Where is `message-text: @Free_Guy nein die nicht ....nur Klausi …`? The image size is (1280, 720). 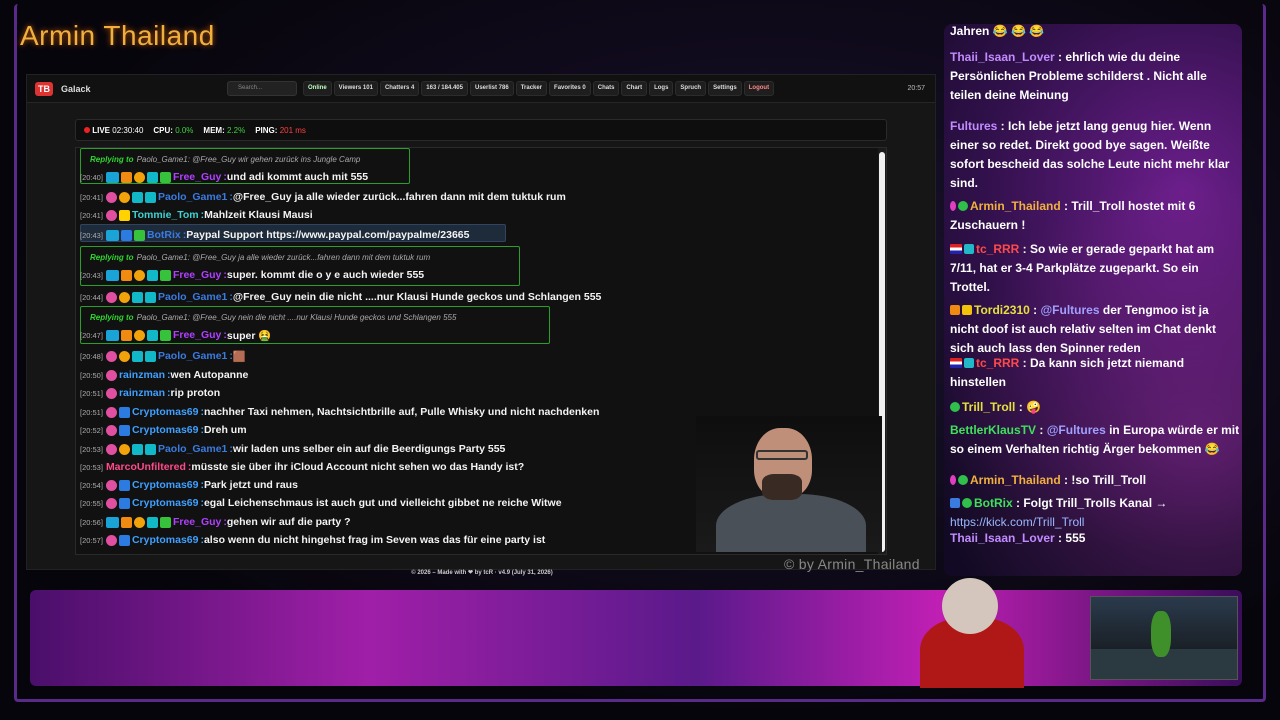 message-text: @Free_Guy nein die nicht ....nur Klausi … is located at coordinates (417, 297).